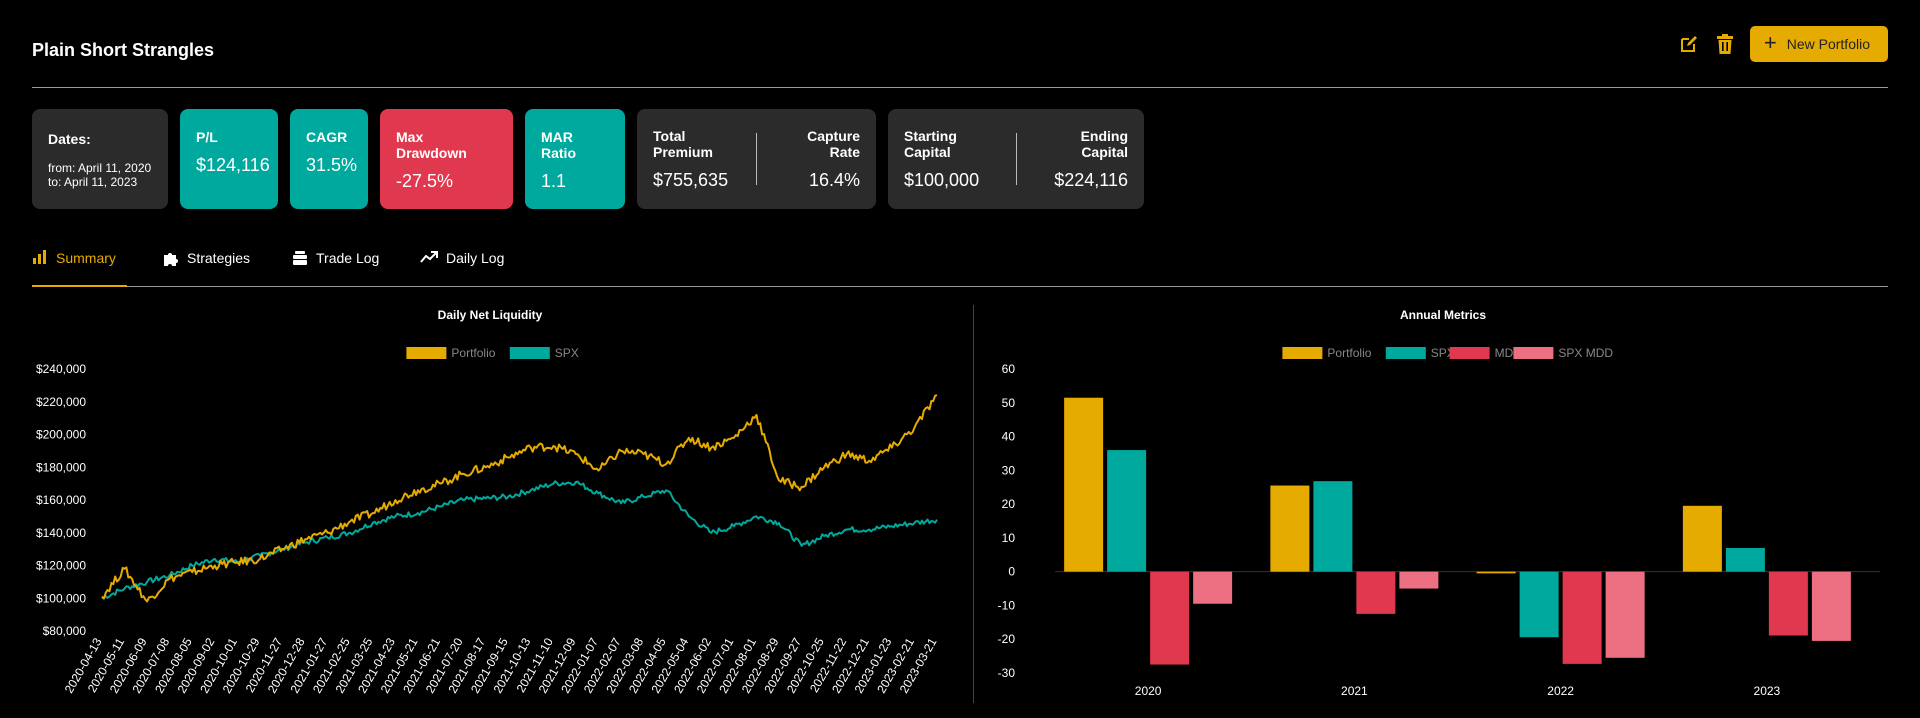  Describe the element at coordinates (61, 435) in the screenshot. I see `y-tick-label: $200,000` at that location.